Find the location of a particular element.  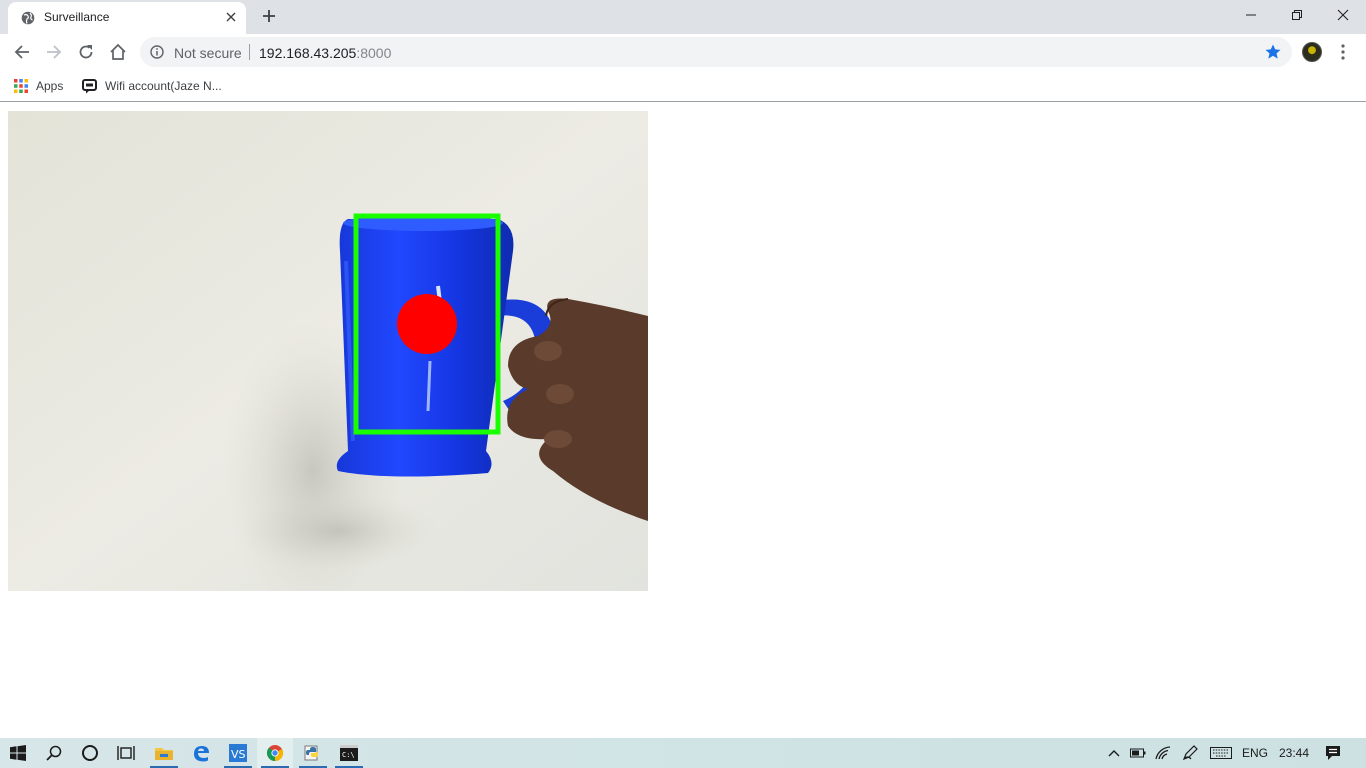

close-icon is located at coordinates (1343, 15).